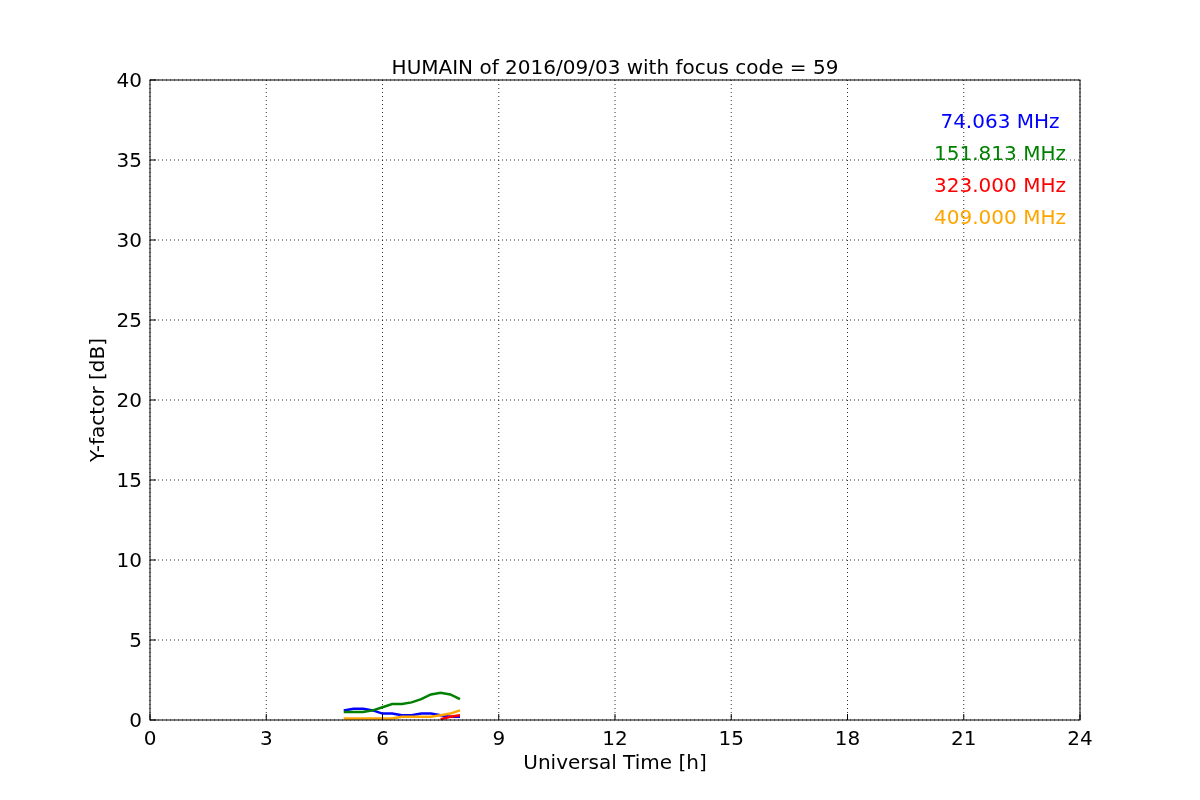 This screenshot has width=1200, height=800. What do you see at coordinates (135, 720) in the screenshot?
I see `y-tick-label: 0` at bounding box center [135, 720].